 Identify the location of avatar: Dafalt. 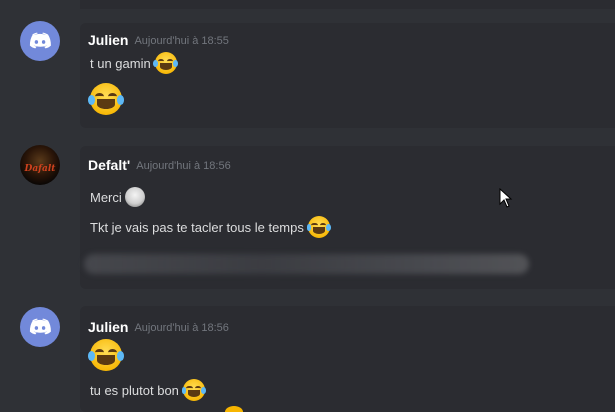
(40, 165).